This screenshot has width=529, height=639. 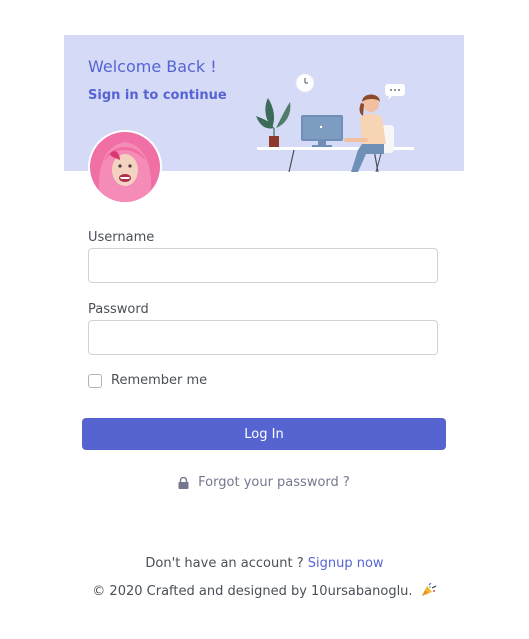 I want to click on signup-link: Signup now, so click(x=346, y=563).